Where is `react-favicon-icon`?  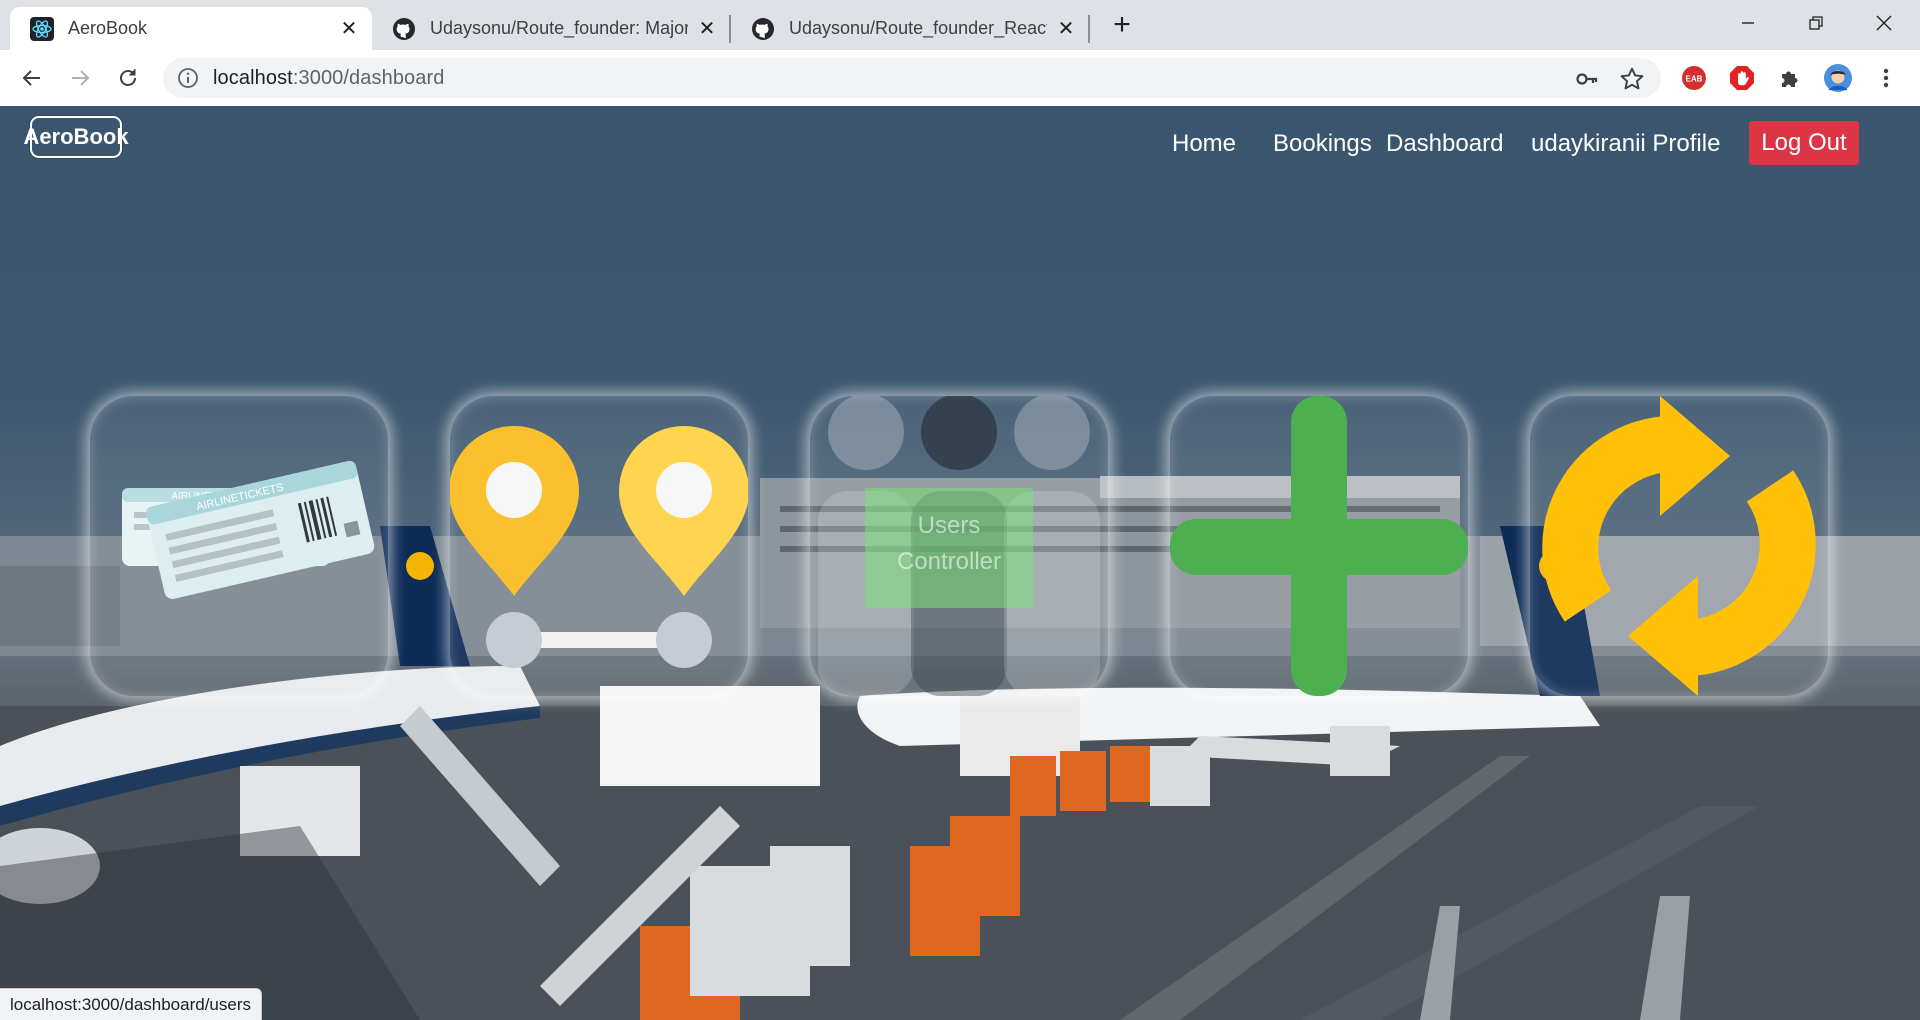
react-favicon-icon is located at coordinates (42, 28).